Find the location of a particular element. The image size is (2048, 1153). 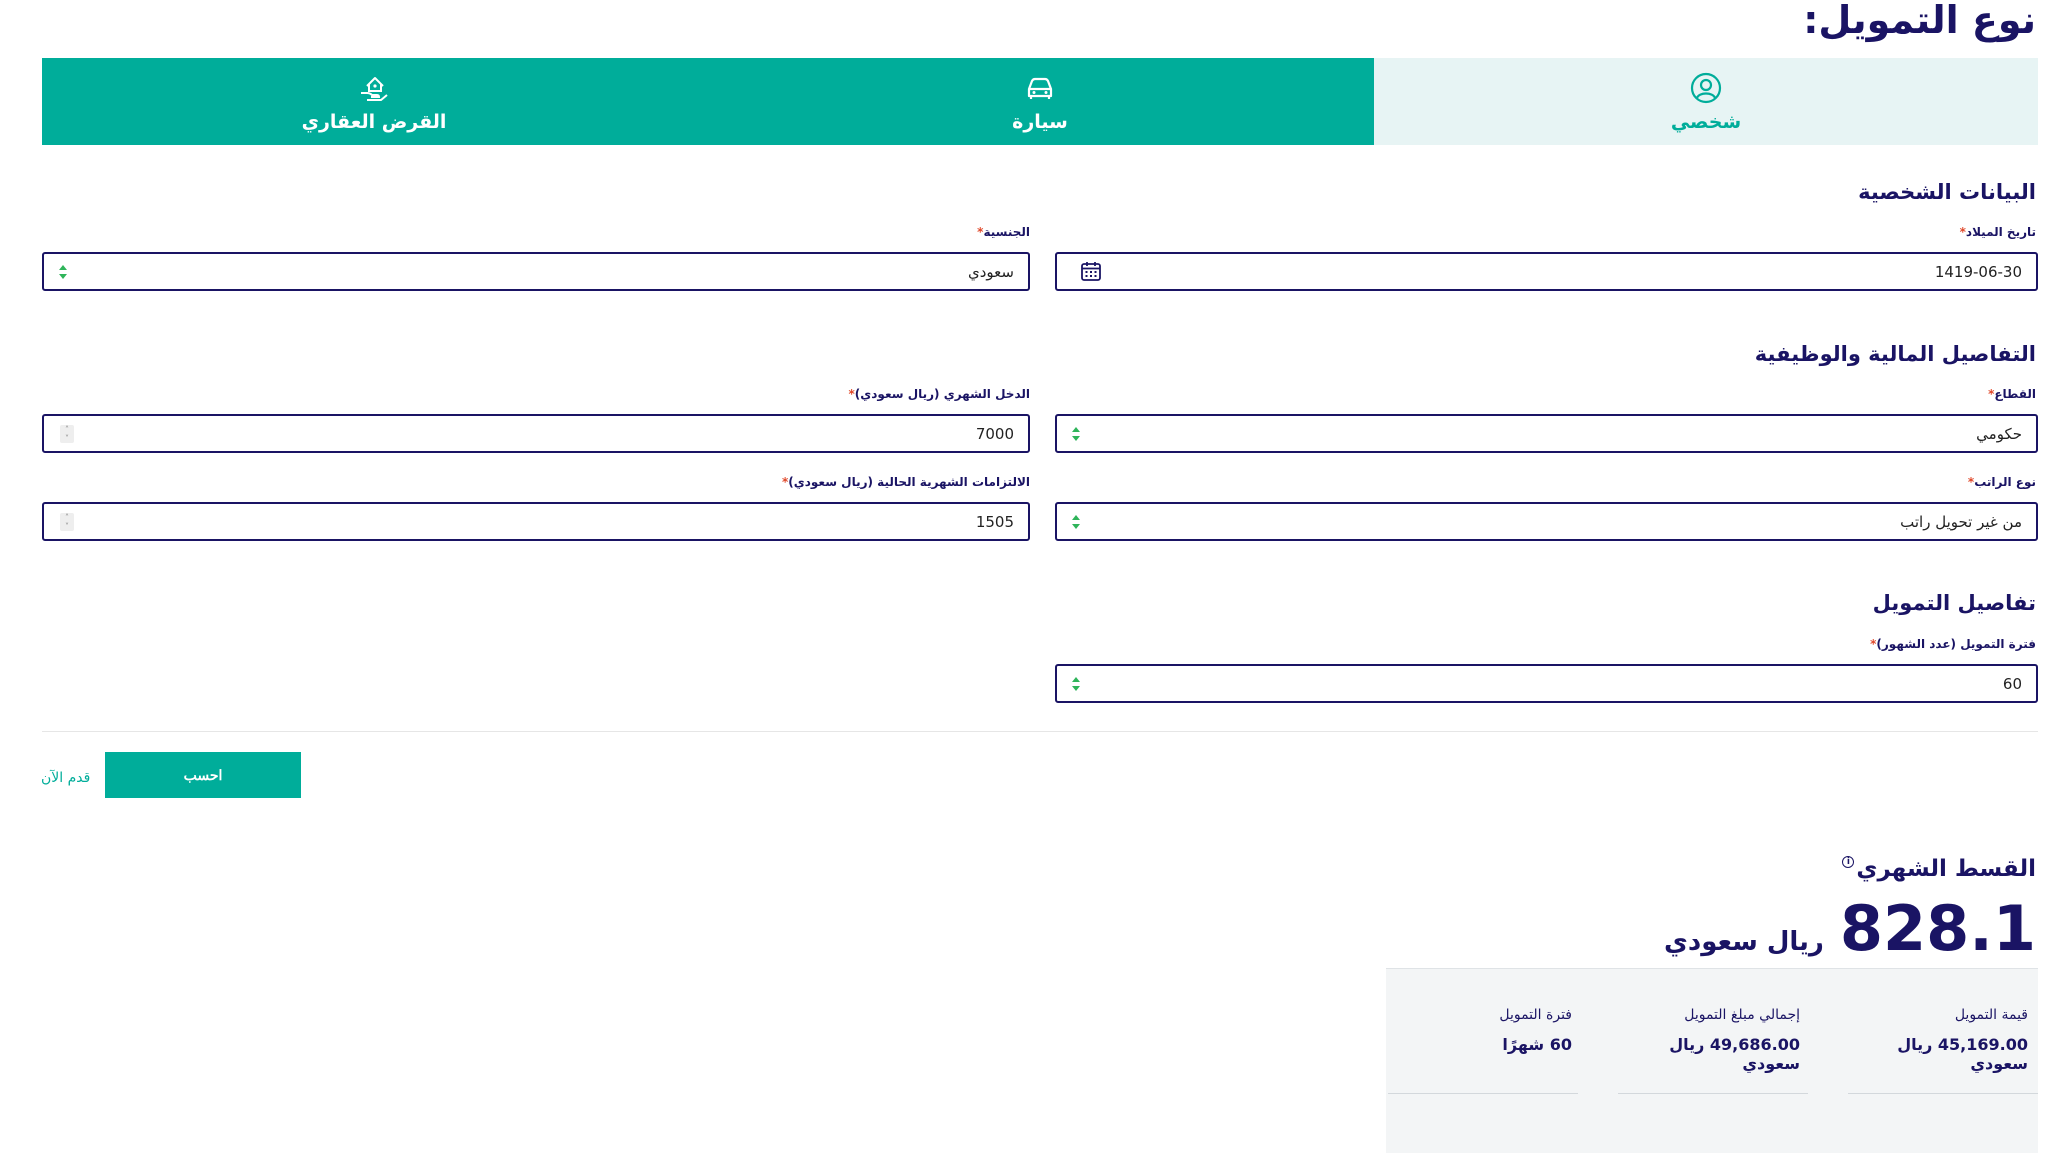

summary-label: فترة التمويل is located at coordinates (1535, 1015).